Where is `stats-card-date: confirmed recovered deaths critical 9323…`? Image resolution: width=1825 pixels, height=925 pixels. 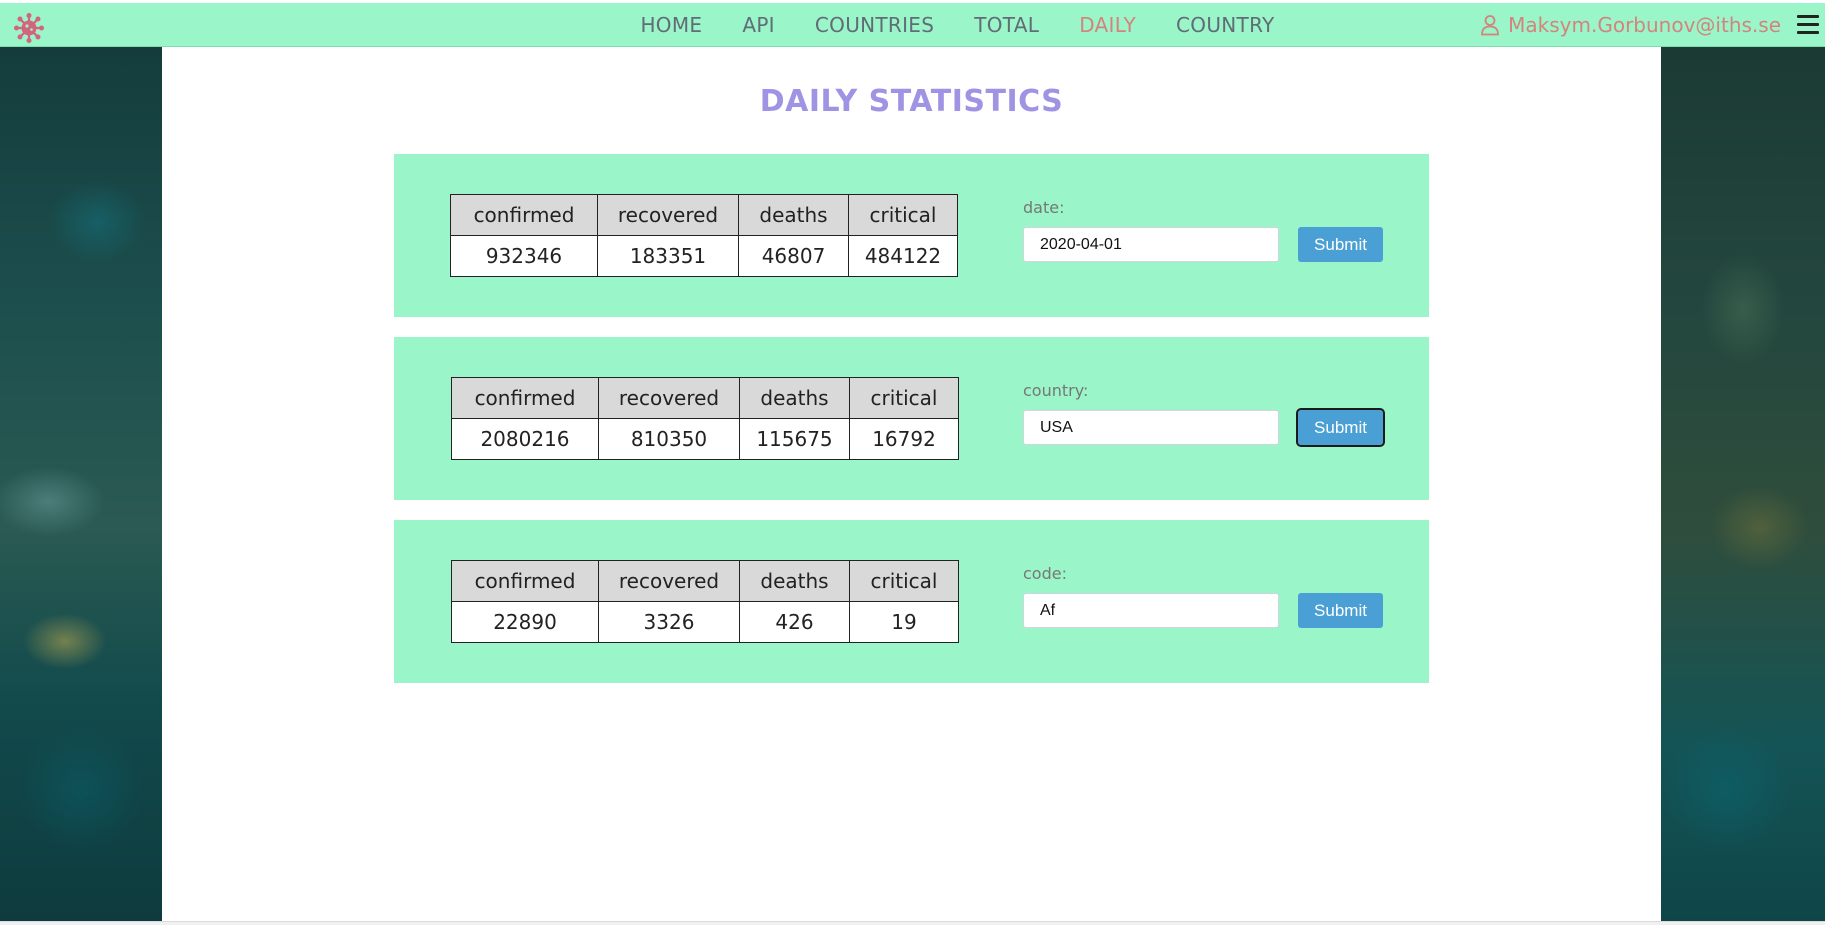 stats-card-date: confirmed recovered deaths critical 9323… is located at coordinates (911, 235).